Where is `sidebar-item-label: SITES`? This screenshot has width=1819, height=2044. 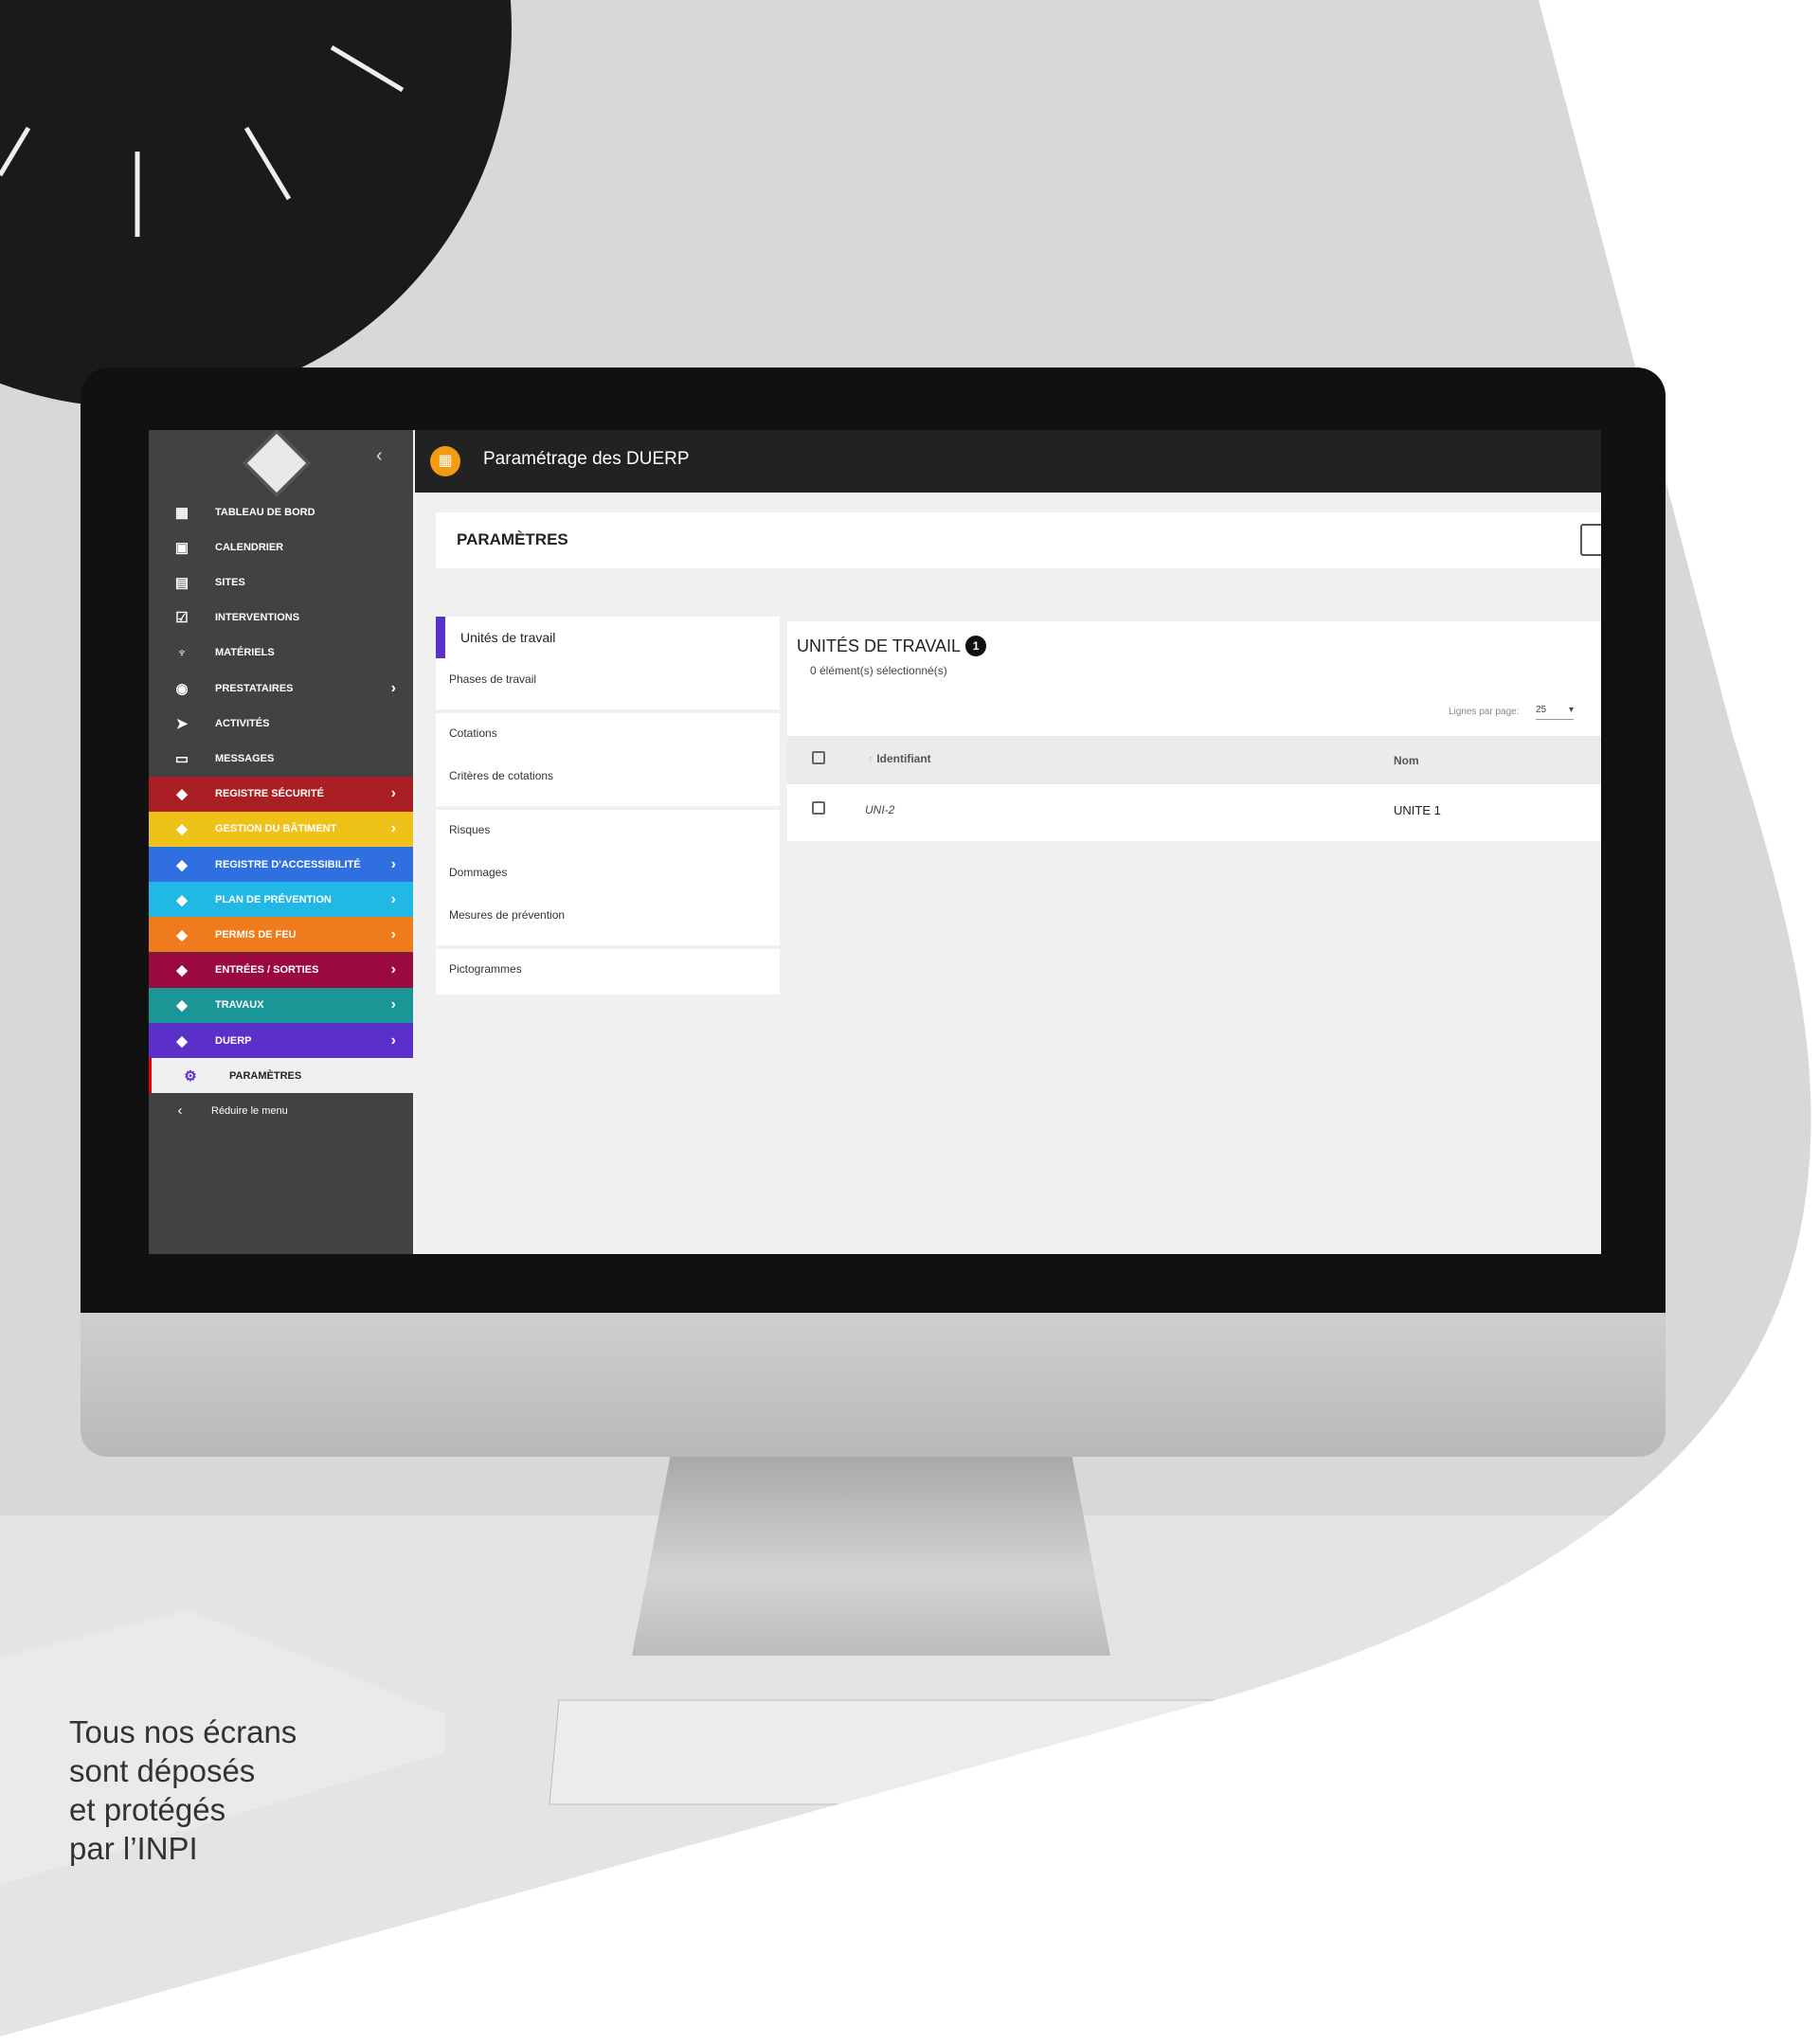
sidebar-item-label: SITES is located at coordinates (230, 582).